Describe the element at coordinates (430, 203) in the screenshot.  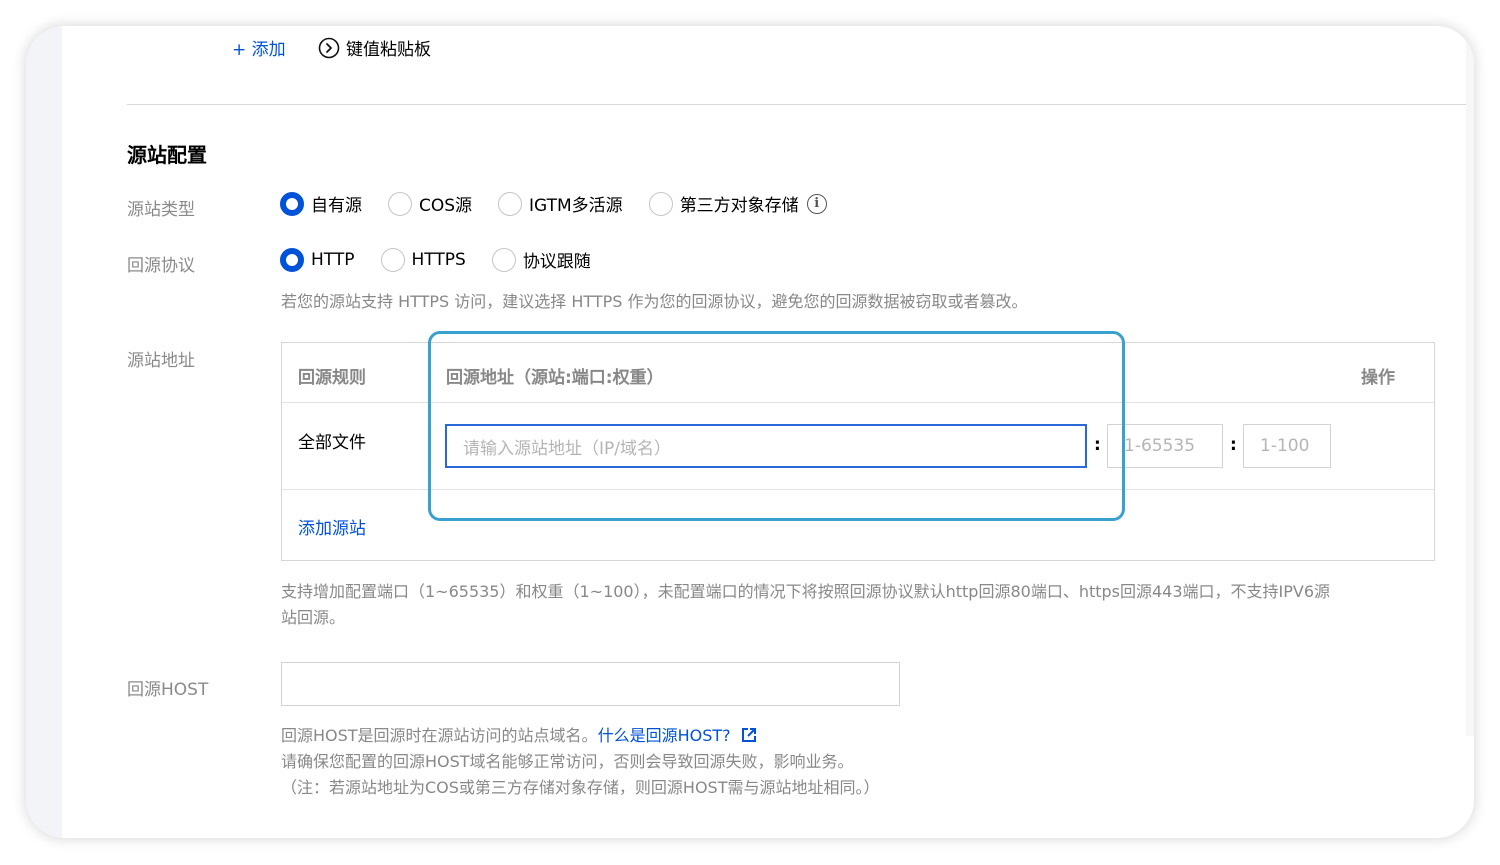
I see `radio-cos-origin: COS源` at that location.